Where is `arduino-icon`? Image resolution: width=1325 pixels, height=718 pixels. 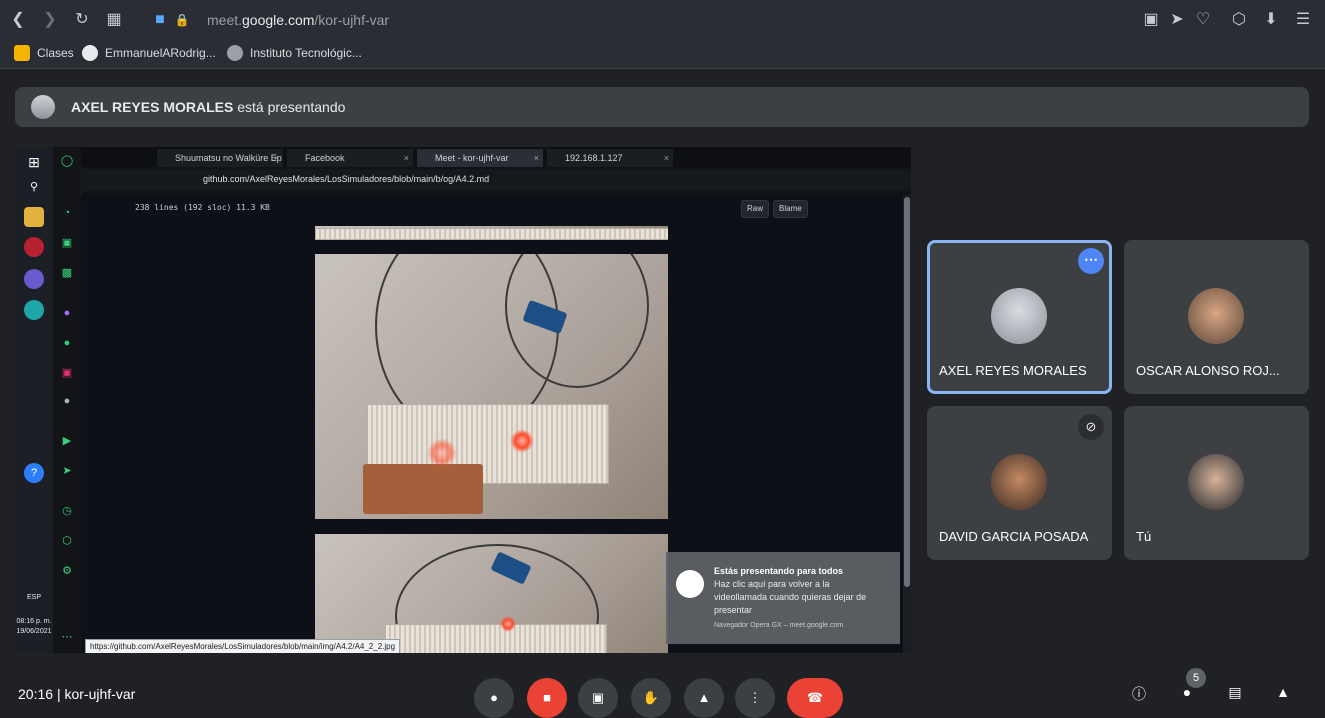
arduino-icon is located at coordinates (34, 310).